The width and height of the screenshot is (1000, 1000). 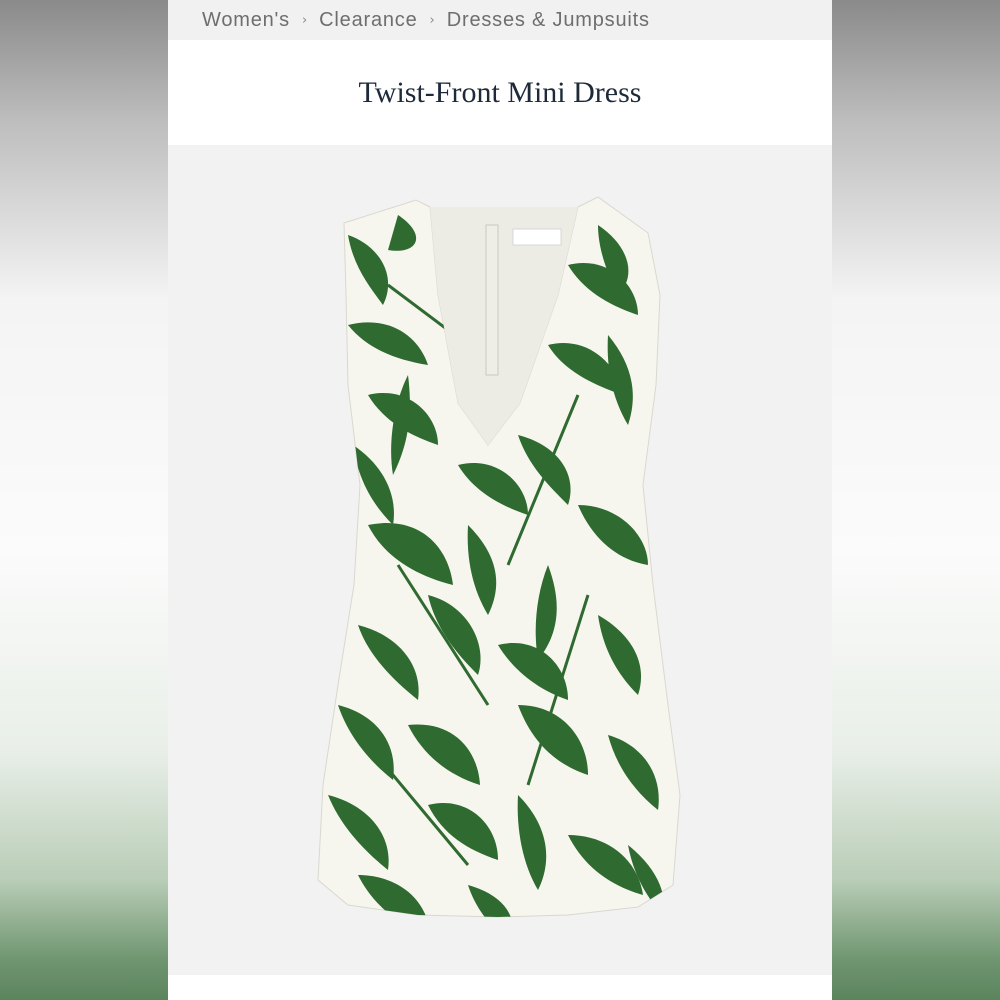 What do you see at coordinates (246, 20) in the screenshot?
I see `breadcrumb-womens: Women's` at bounding box center [246, 20].